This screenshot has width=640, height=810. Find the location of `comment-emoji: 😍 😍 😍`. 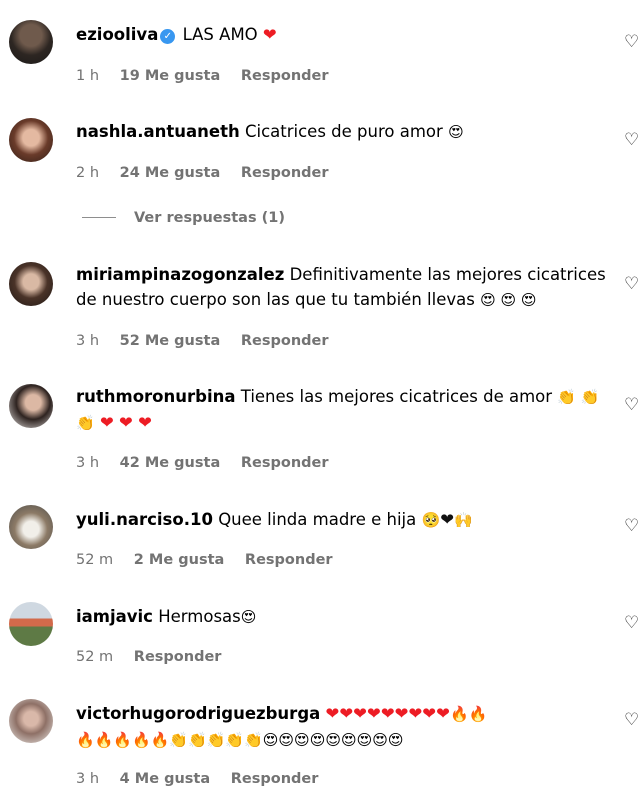

comment-emoji: 😍 😍 😍 is located at coordinates (508, 300).